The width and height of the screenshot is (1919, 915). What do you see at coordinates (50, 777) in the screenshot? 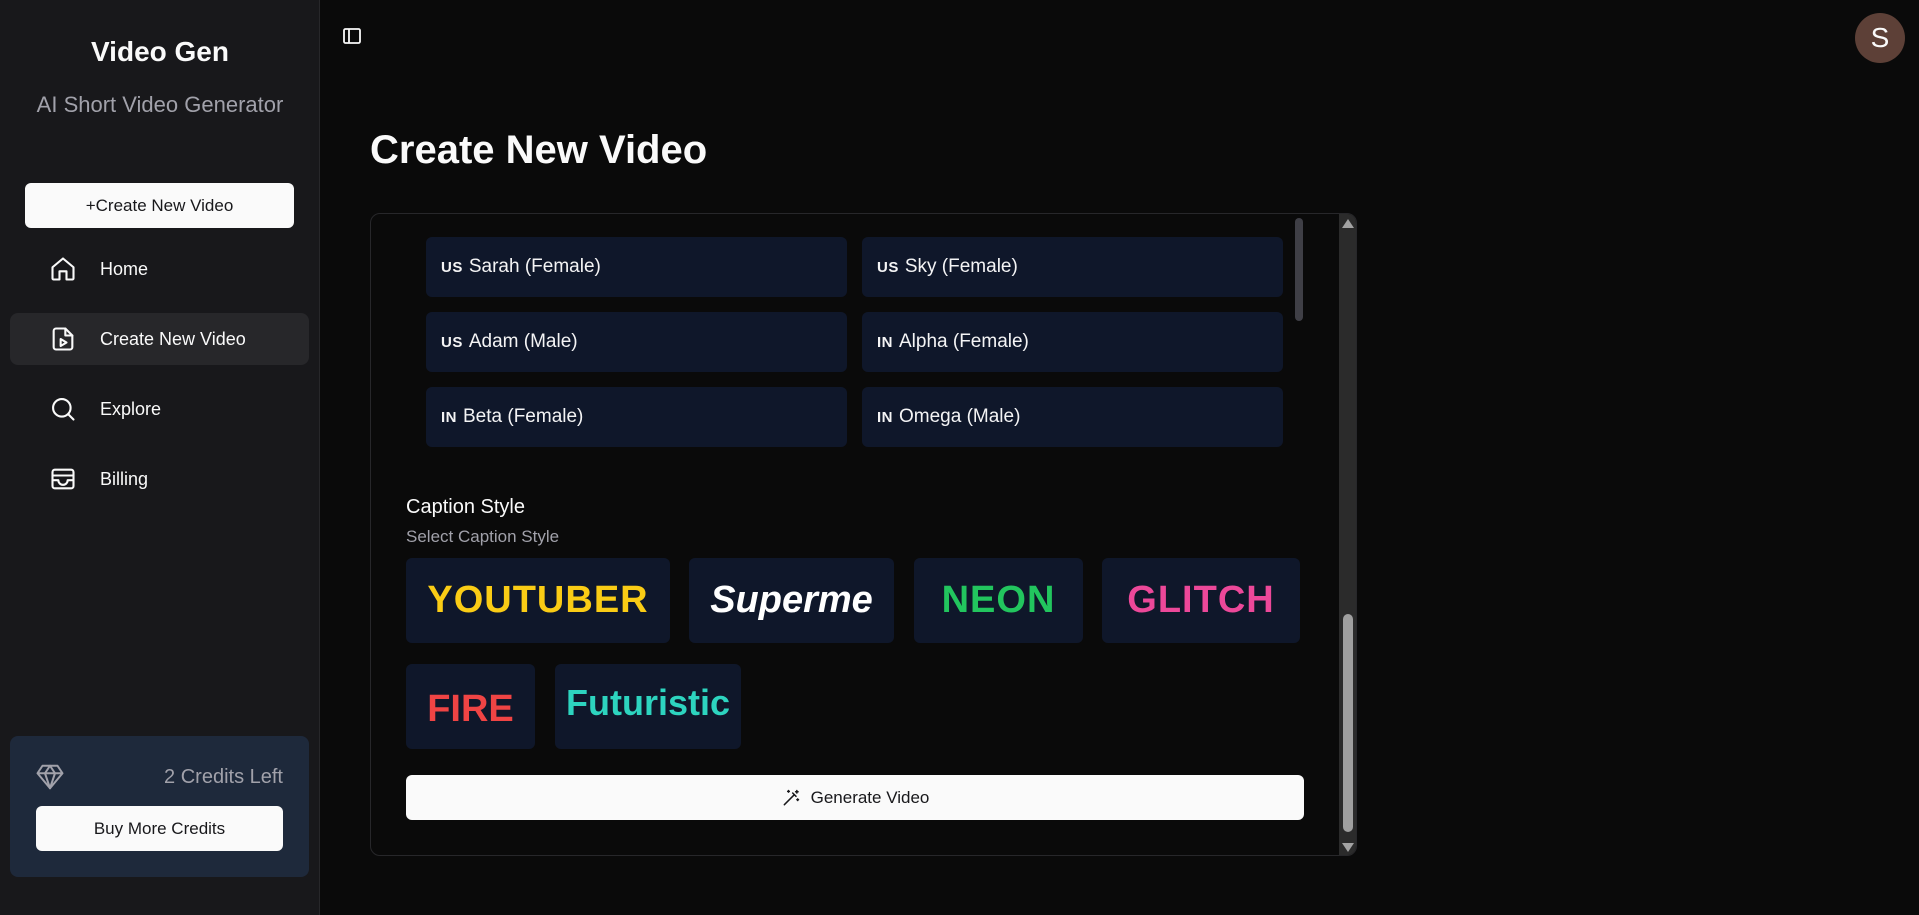
I see `gem-icon` at bounding box center [50, 777].